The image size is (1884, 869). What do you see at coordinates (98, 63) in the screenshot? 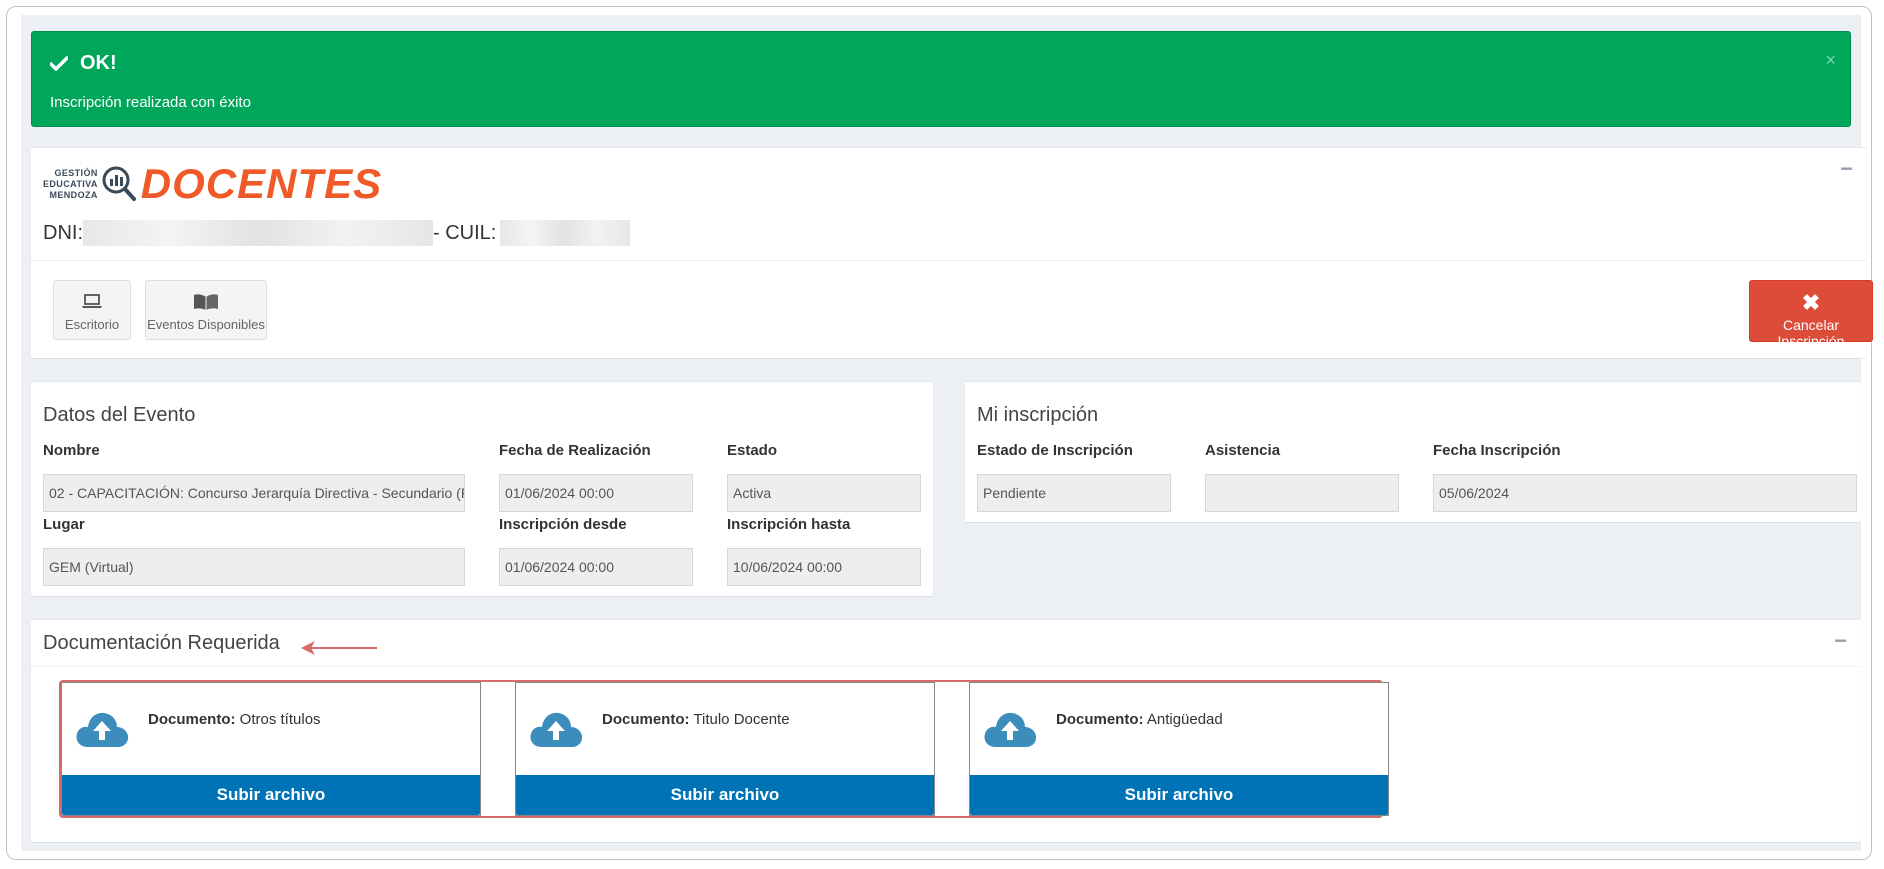
I see `alert-title-text: OK!` at bounding box center [98, 63].